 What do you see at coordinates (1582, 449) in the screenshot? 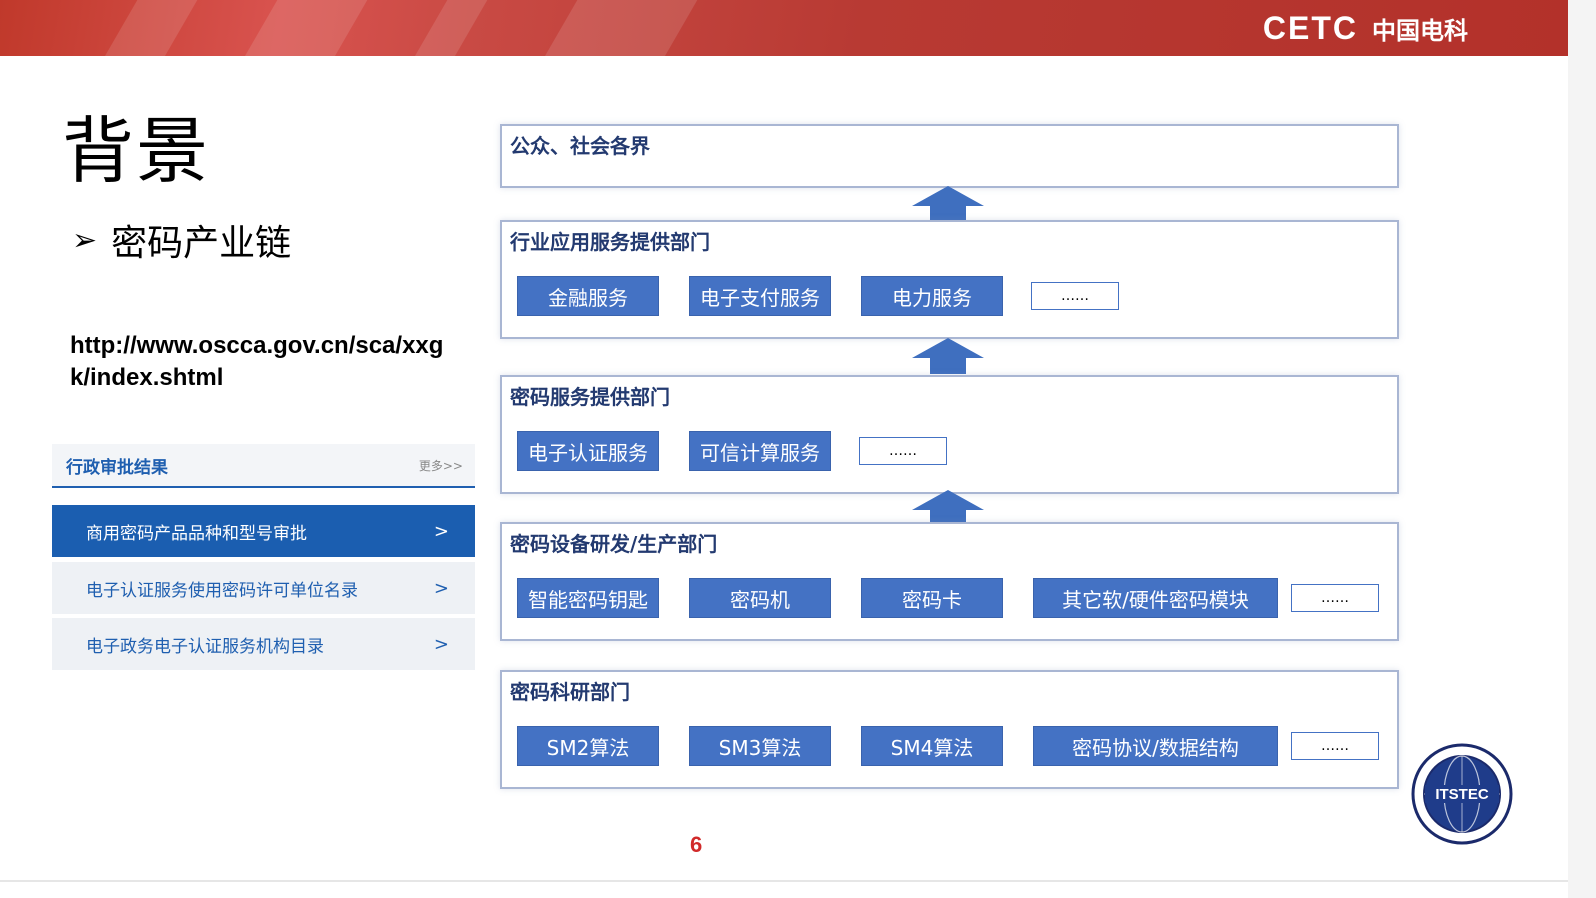
I see `slide-edge` at bounding box center [1582, 449].